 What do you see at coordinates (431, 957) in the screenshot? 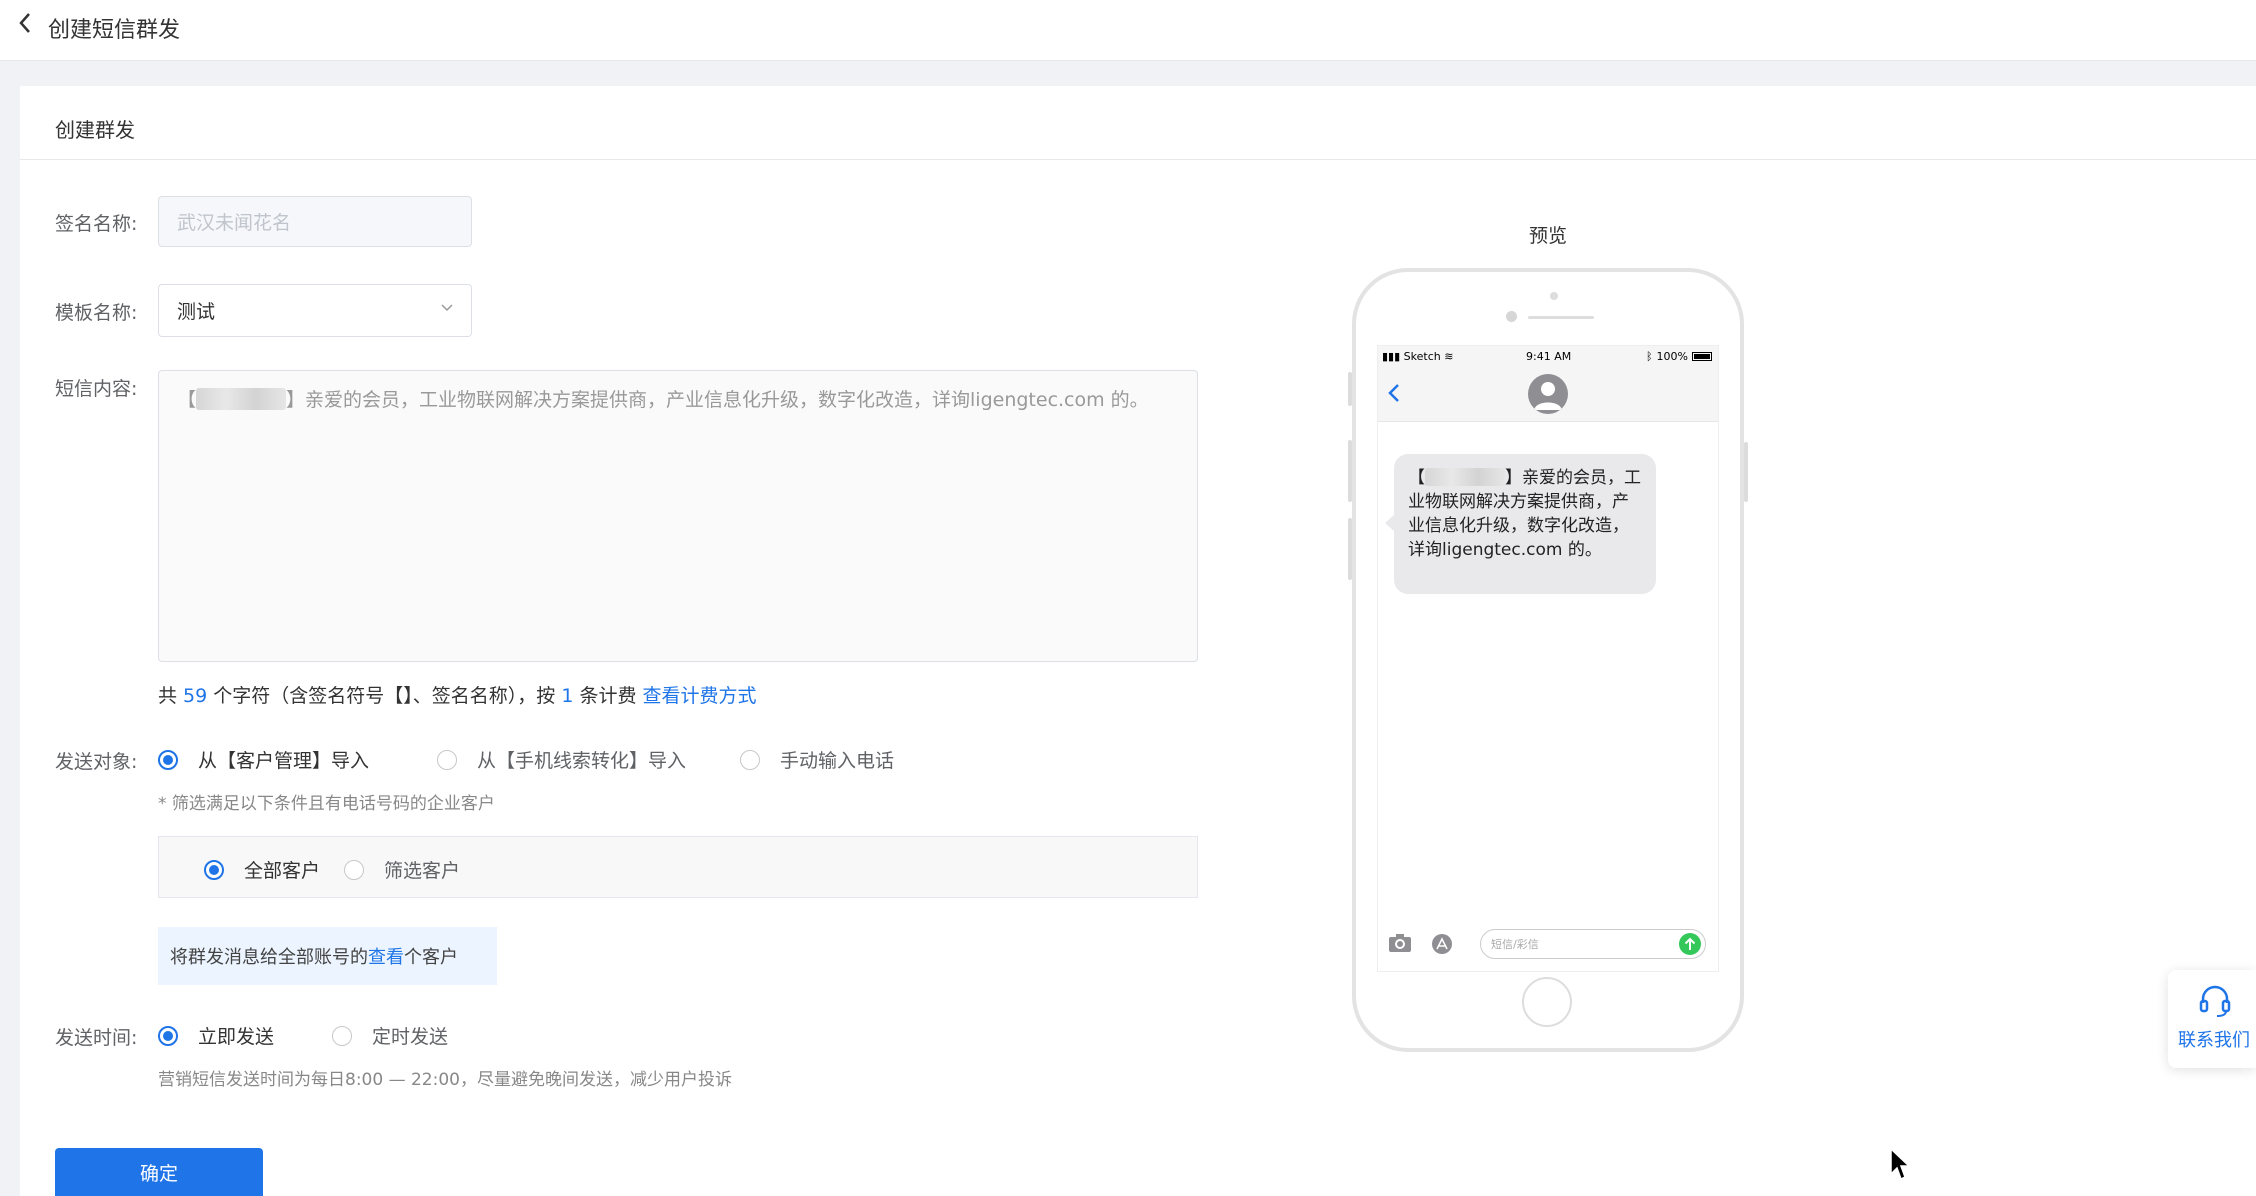
I see `info-text-2: 个客户` at bounding box center [431, 957].